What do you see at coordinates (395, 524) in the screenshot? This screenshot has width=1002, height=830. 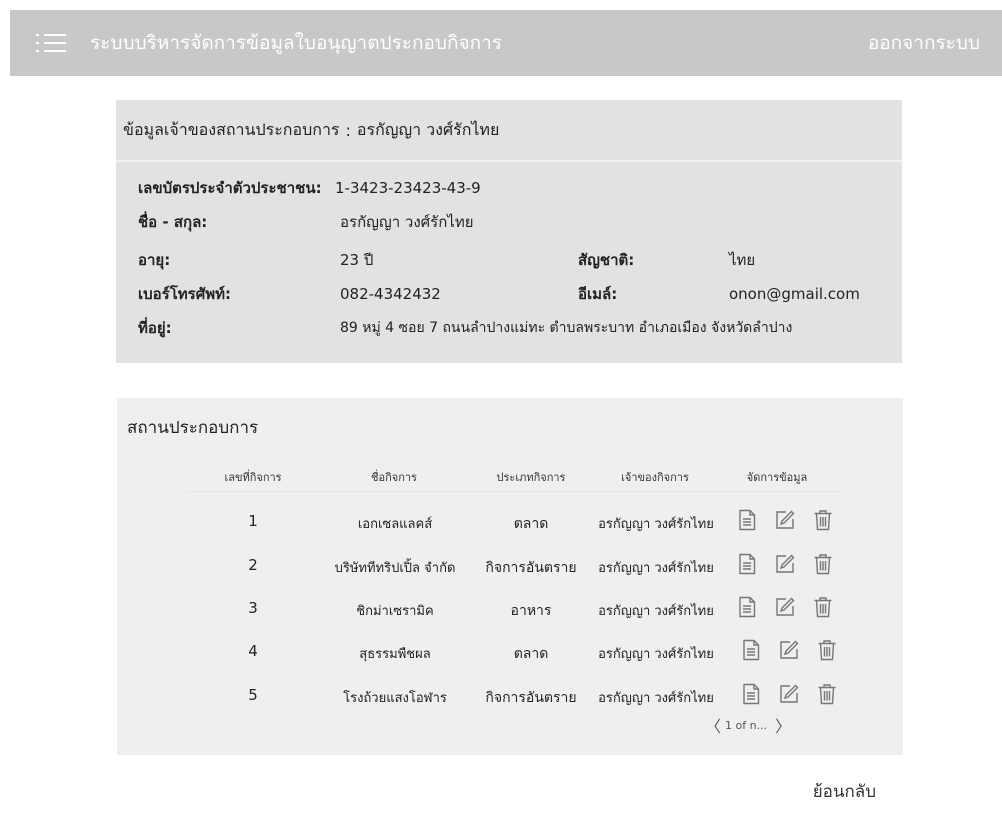 I see `business-name-cell: เอกเซลแลคส์` at bounding box center [395, 524].